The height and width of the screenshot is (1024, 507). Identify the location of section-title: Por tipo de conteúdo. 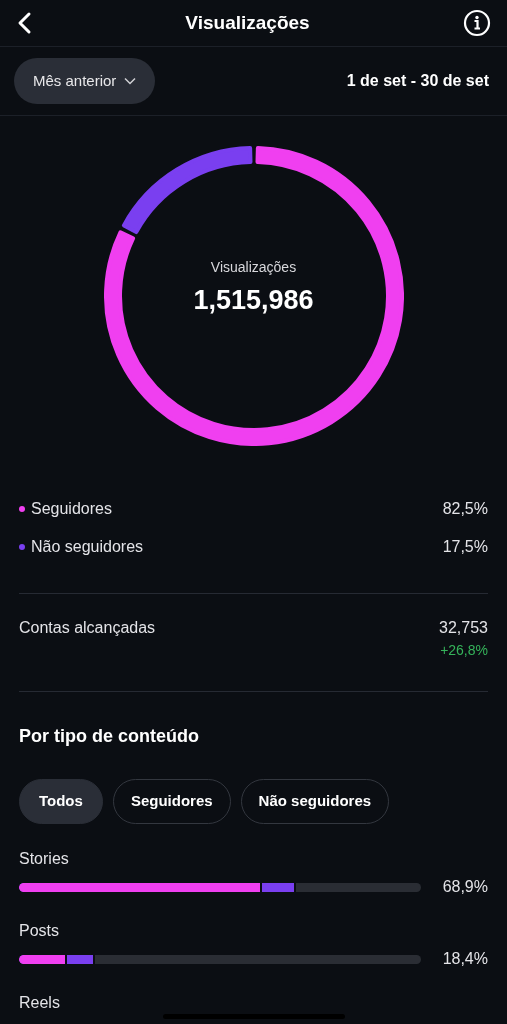
(109, 736).